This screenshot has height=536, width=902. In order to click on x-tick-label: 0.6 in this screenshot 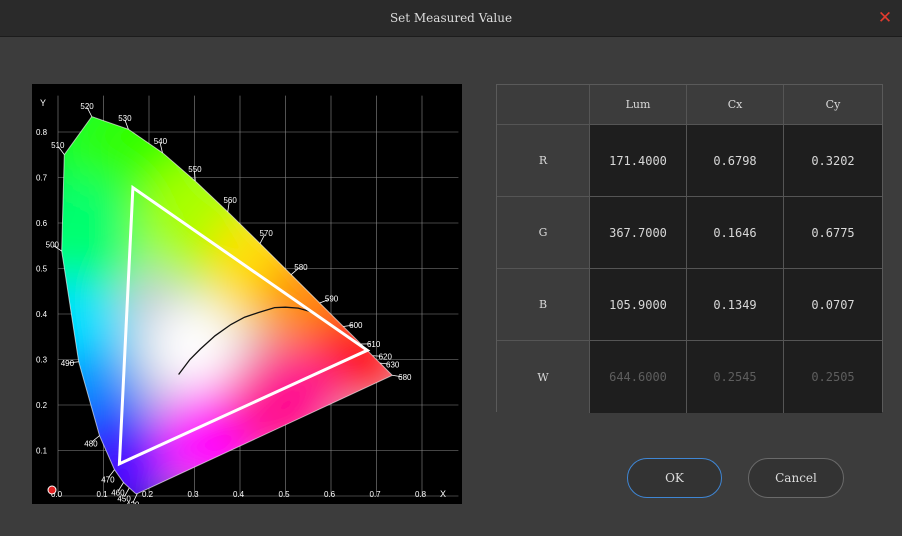, I will do `click(330, 494)`.